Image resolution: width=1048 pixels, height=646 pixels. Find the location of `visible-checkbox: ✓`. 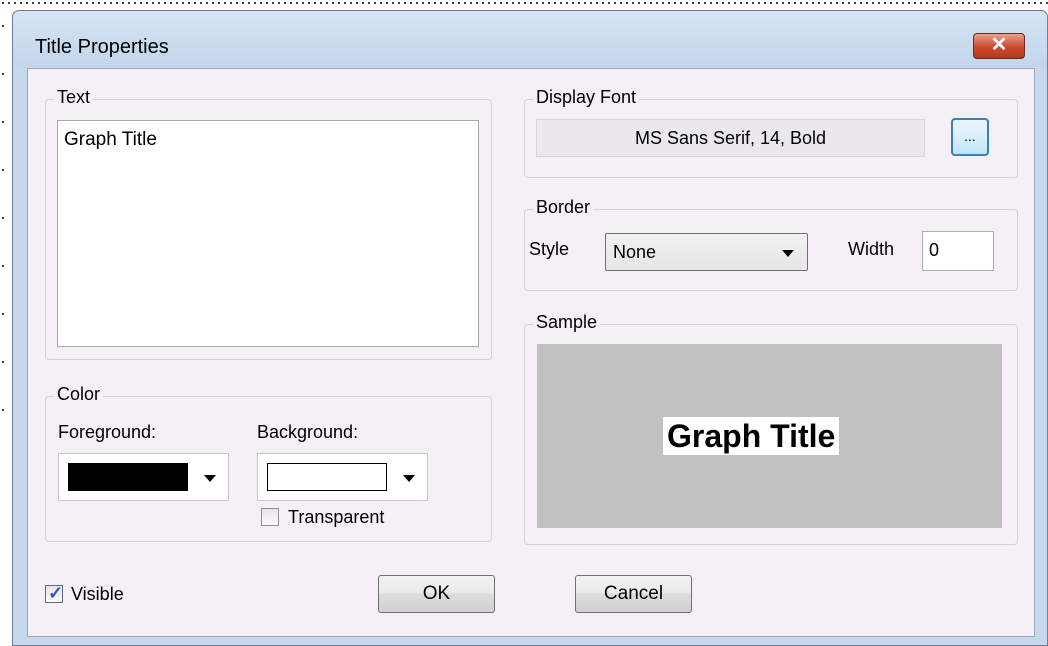

visible-checkbox: ✓ is located at coordinates (54, 593).